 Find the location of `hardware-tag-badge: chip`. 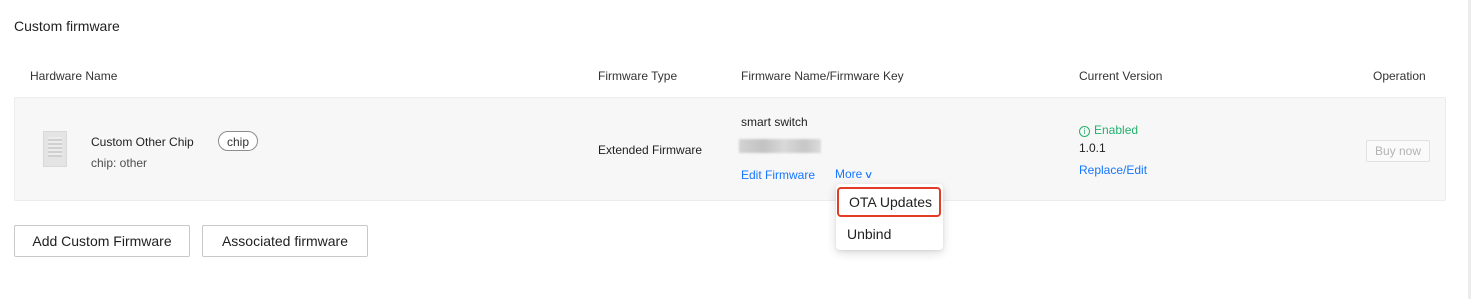

hardware-tag-badge: chip is located at coordinates (238, 141).